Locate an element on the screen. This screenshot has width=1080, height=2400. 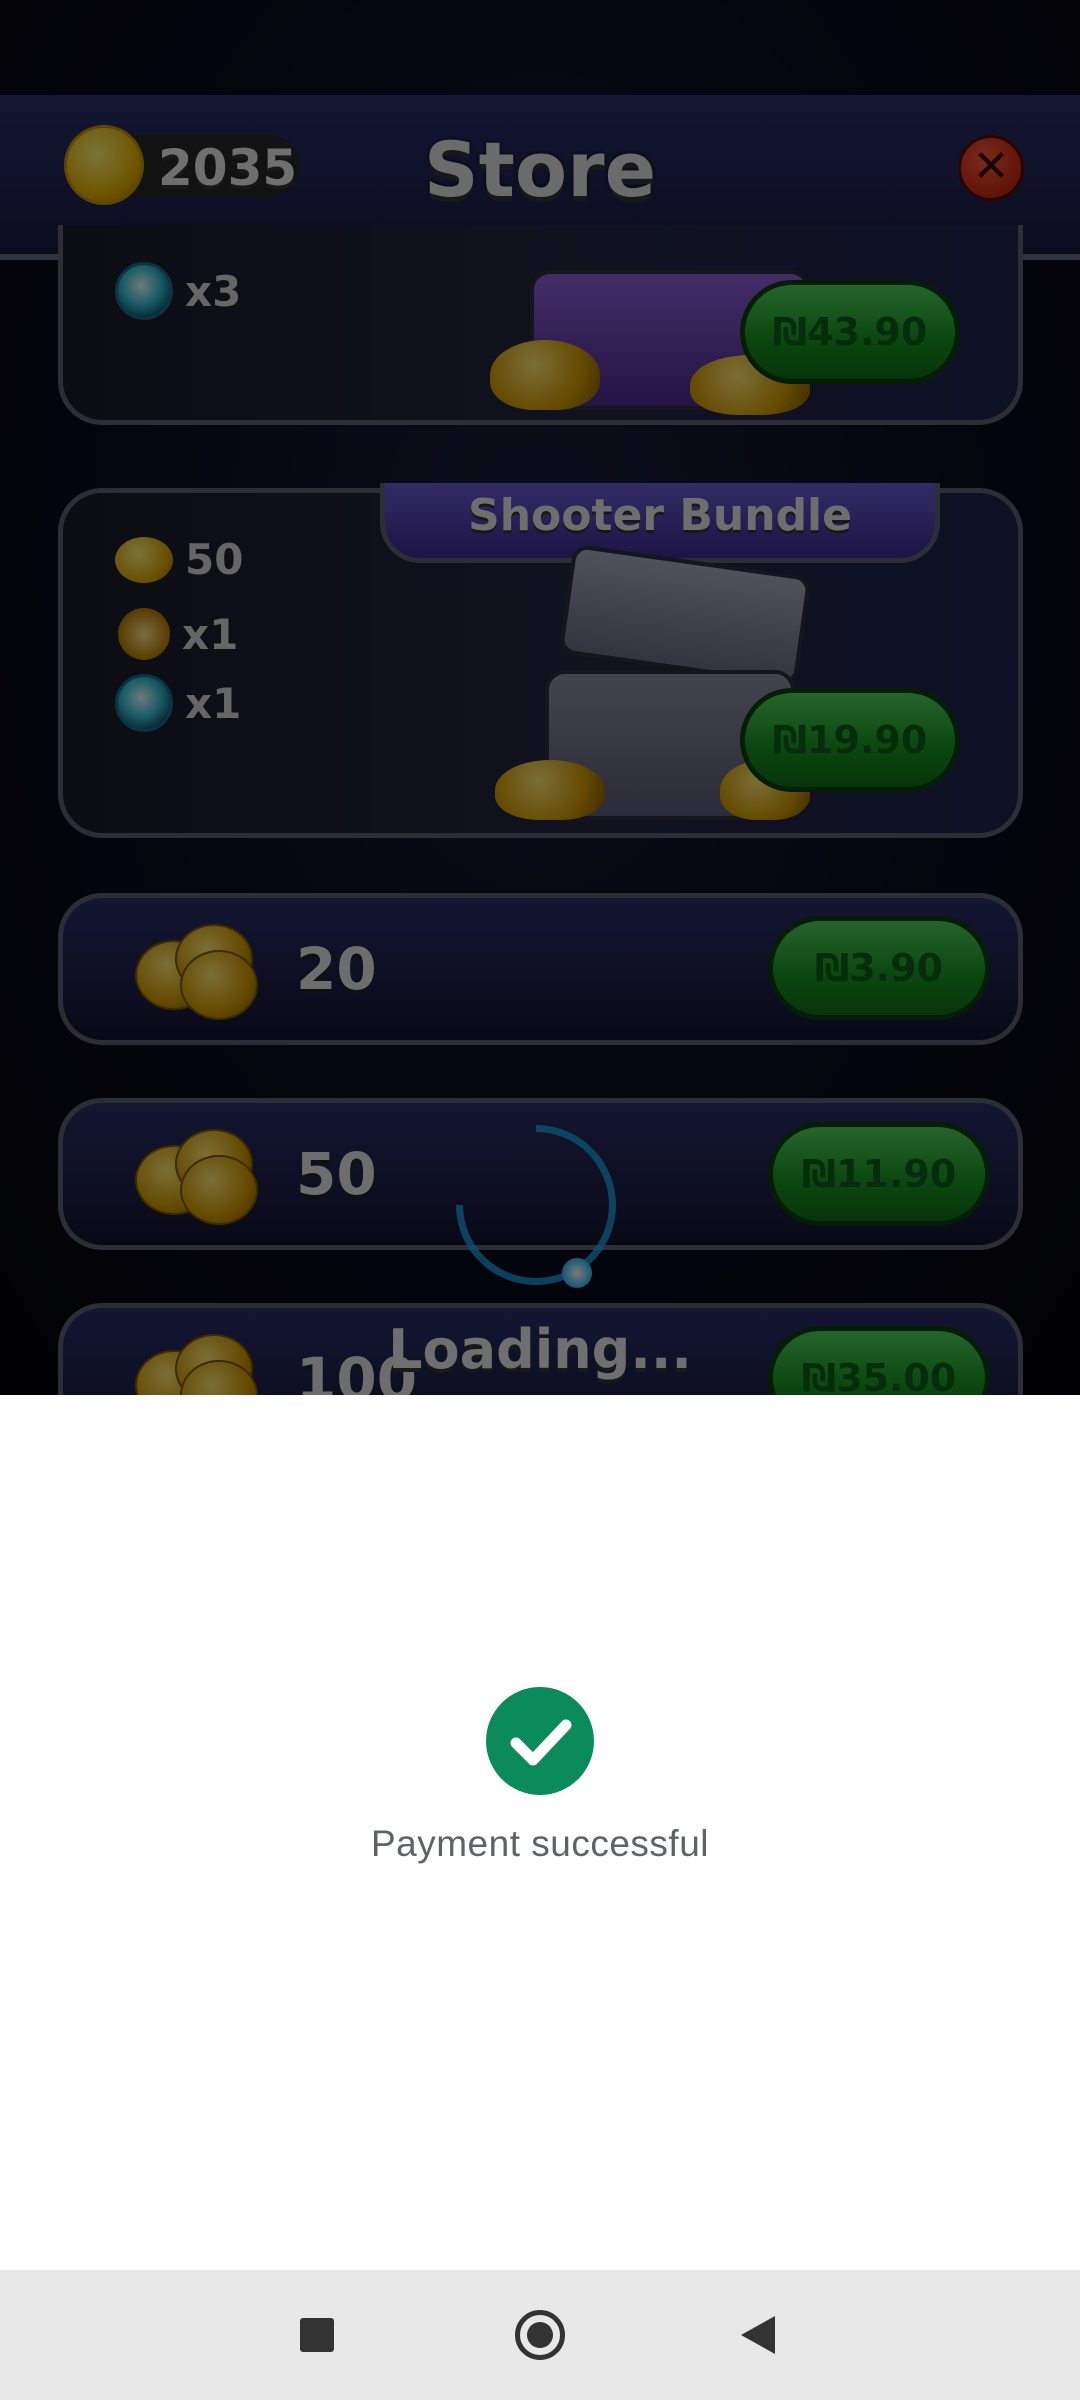
gold-orb-icon is located at coordinates (144, 634).